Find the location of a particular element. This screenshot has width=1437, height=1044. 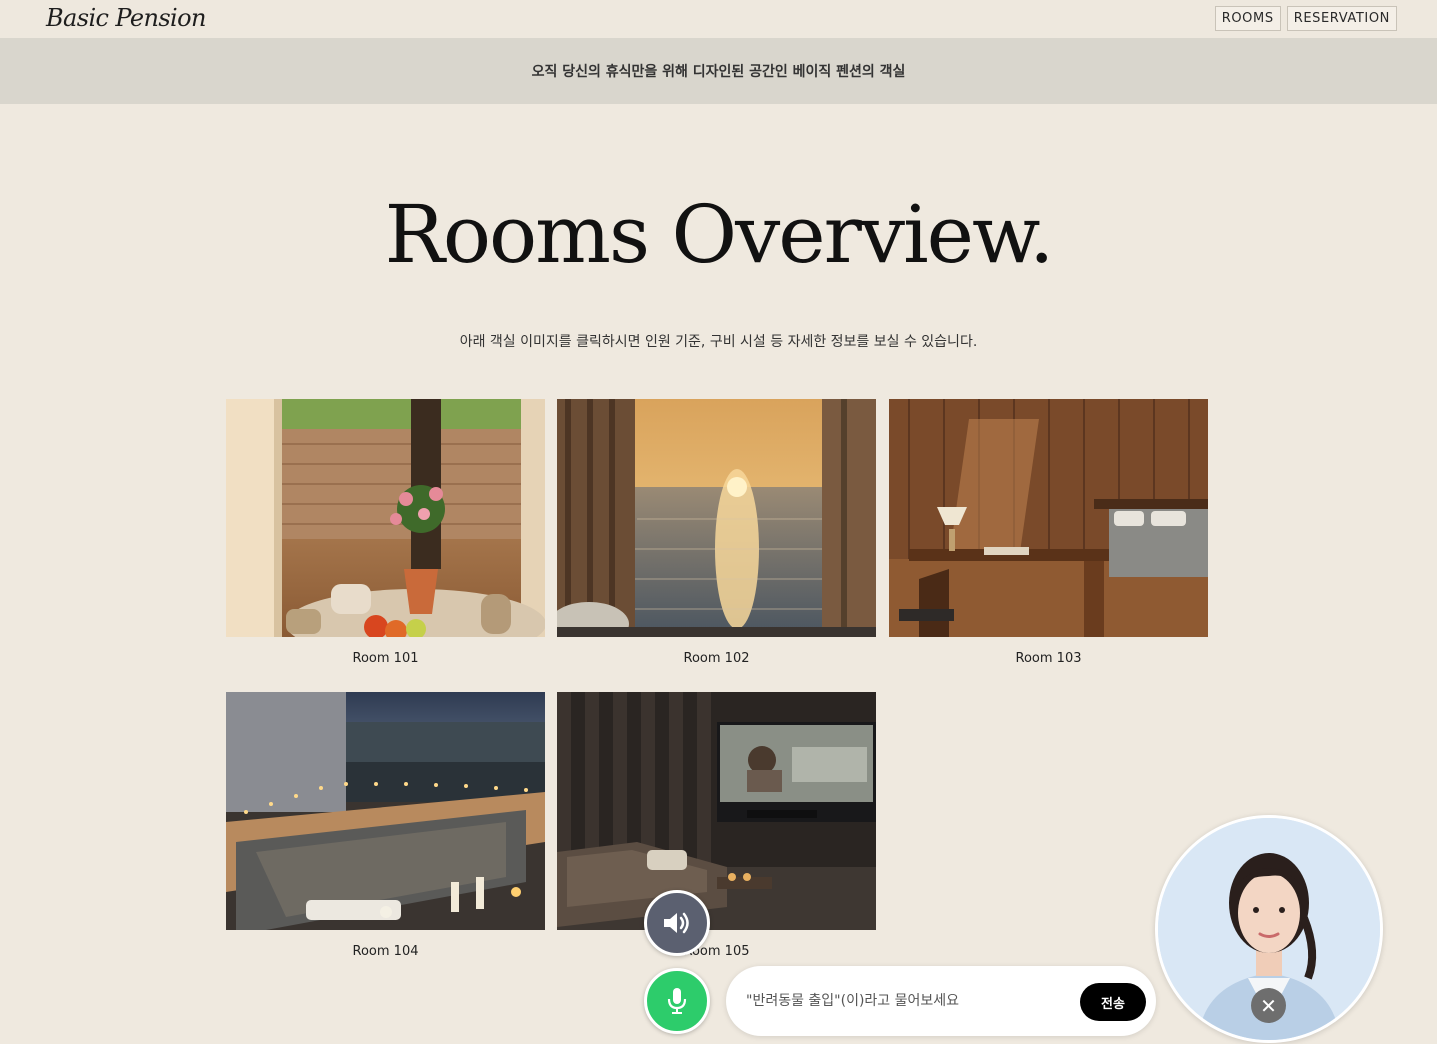

room-104-label: Room 104 is located at coordinates (385, 951).